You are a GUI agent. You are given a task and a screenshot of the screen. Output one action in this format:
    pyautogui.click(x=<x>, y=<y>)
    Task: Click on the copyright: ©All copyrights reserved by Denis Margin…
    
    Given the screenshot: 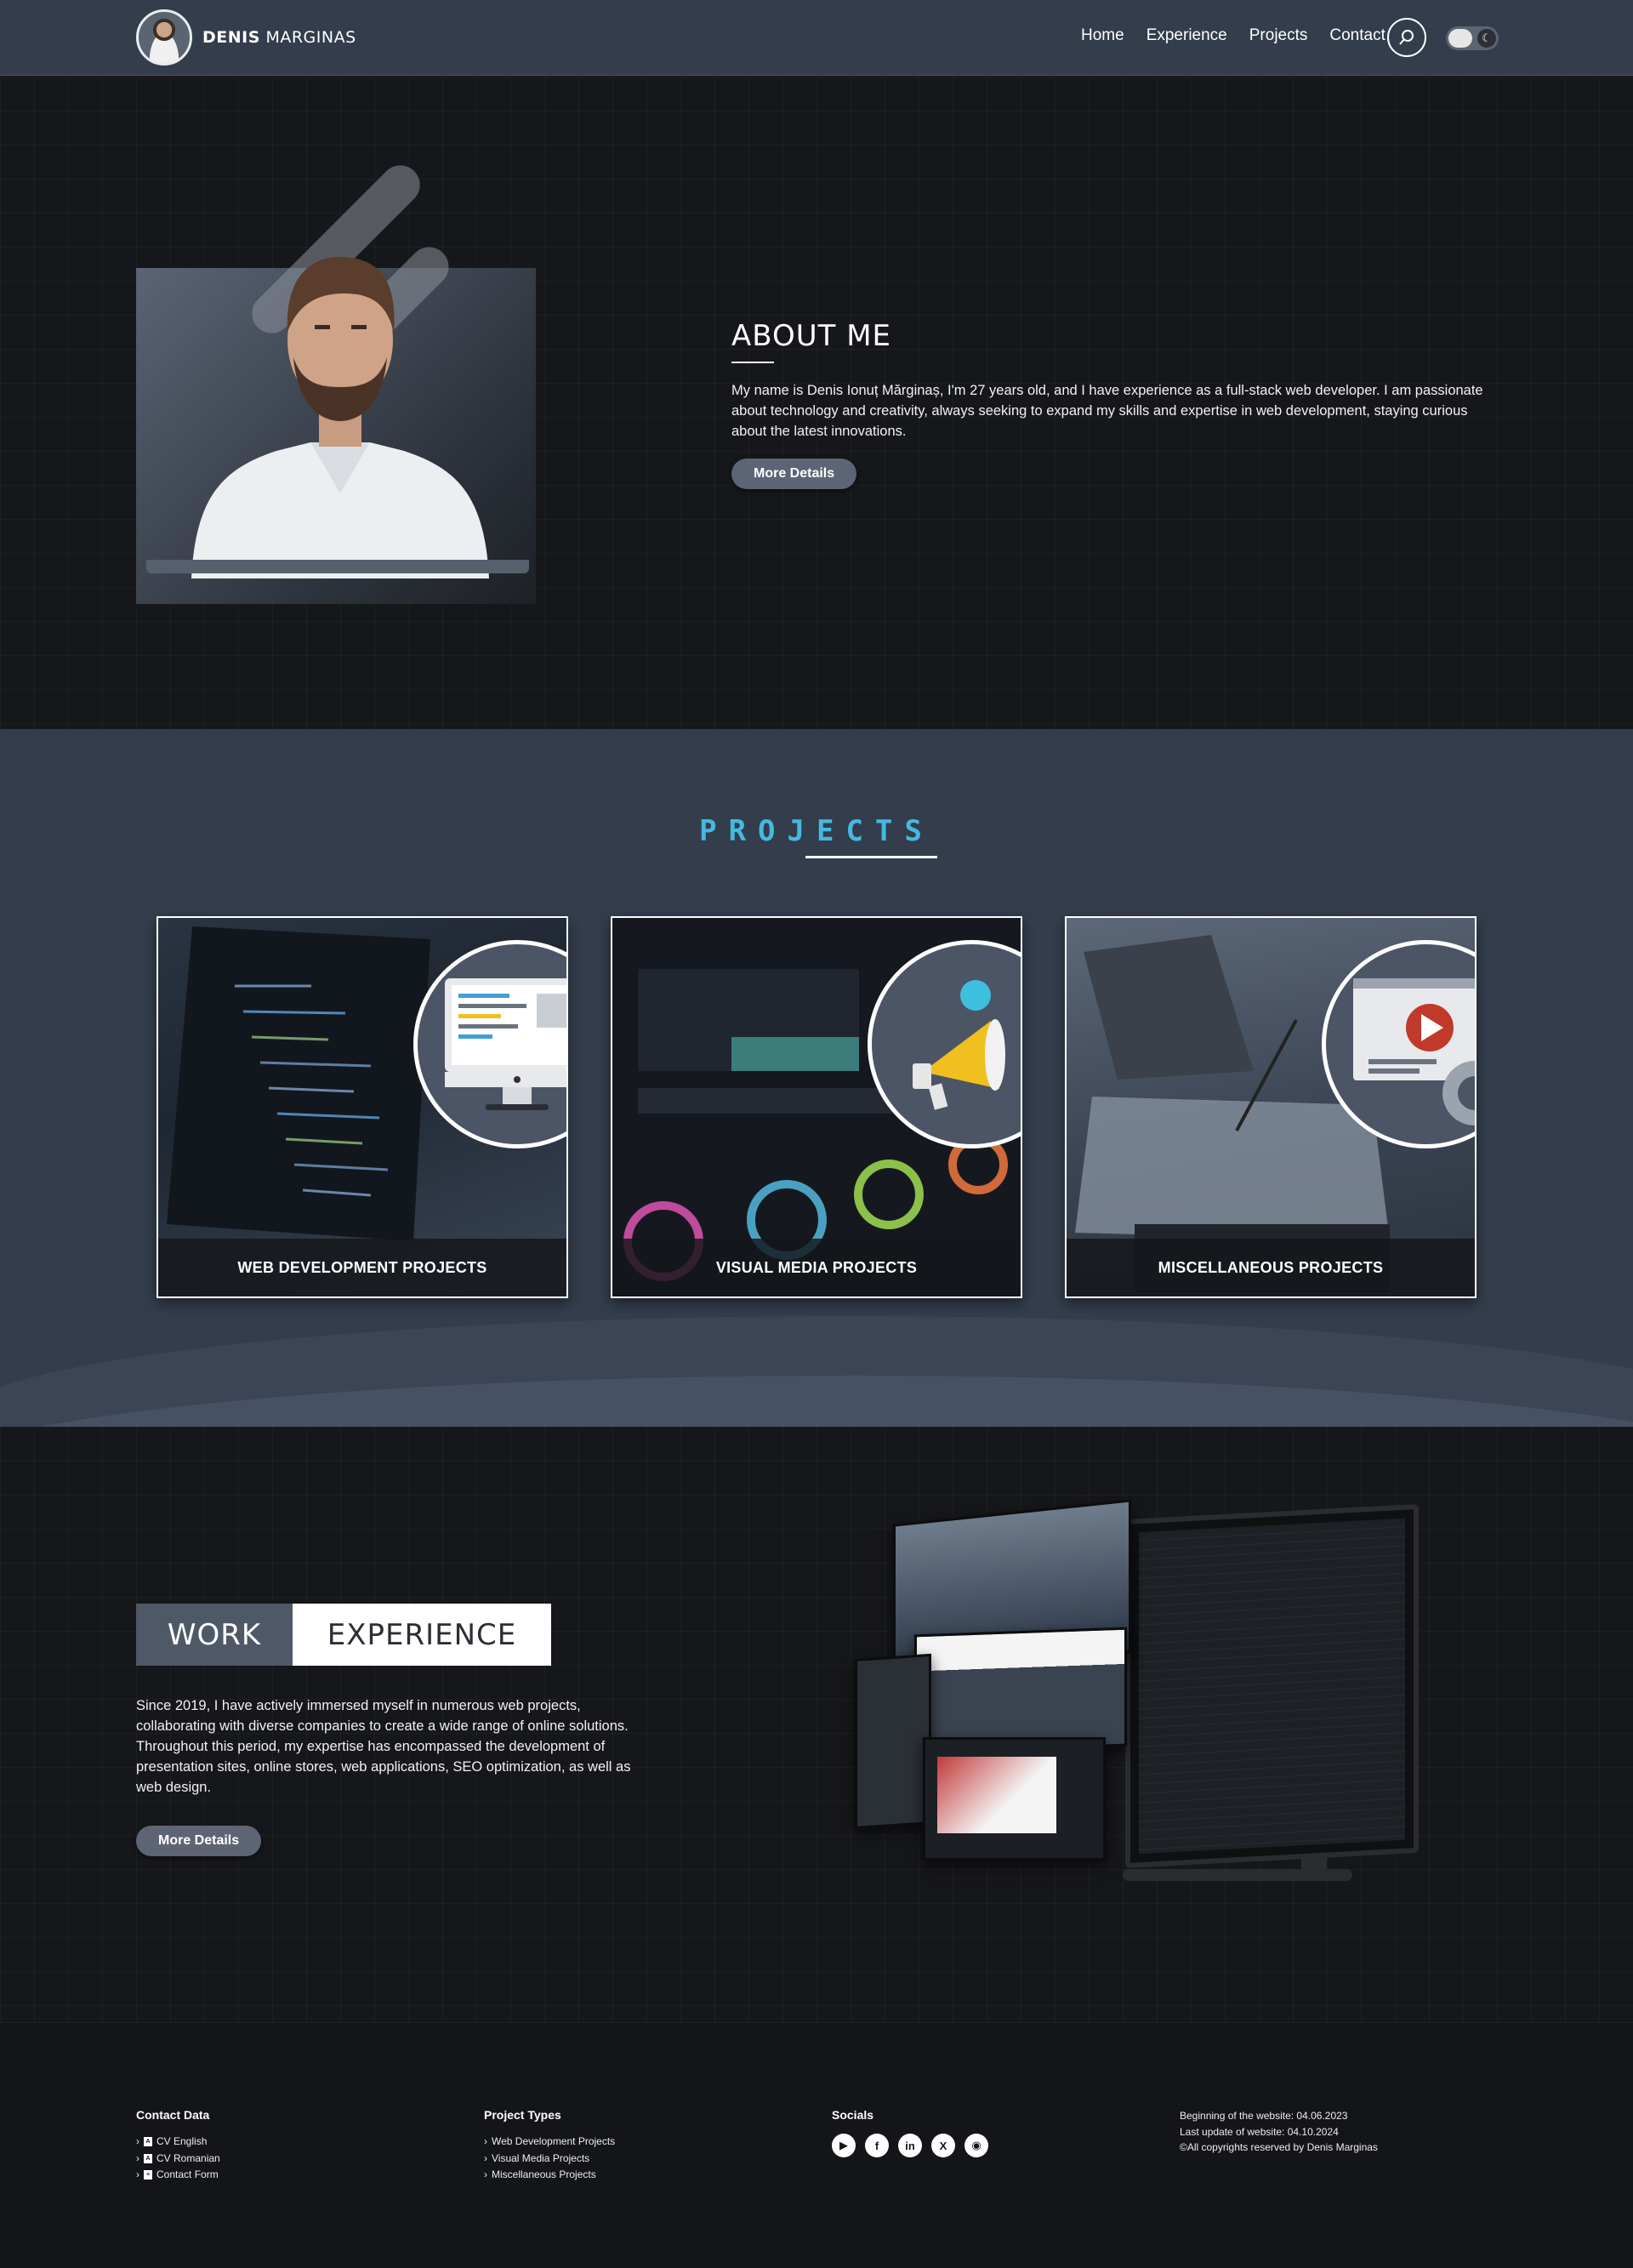 What is the action you would take?
    pyautogui.click(x=1279, y=2147)
    